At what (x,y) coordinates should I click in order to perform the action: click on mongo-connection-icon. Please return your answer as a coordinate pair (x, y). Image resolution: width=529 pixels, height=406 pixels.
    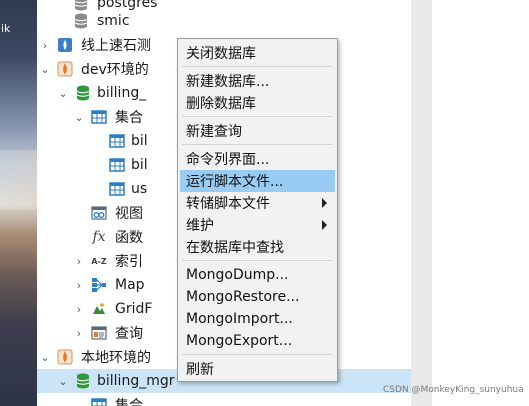
    Looking at the image, I should click on (65, 45).